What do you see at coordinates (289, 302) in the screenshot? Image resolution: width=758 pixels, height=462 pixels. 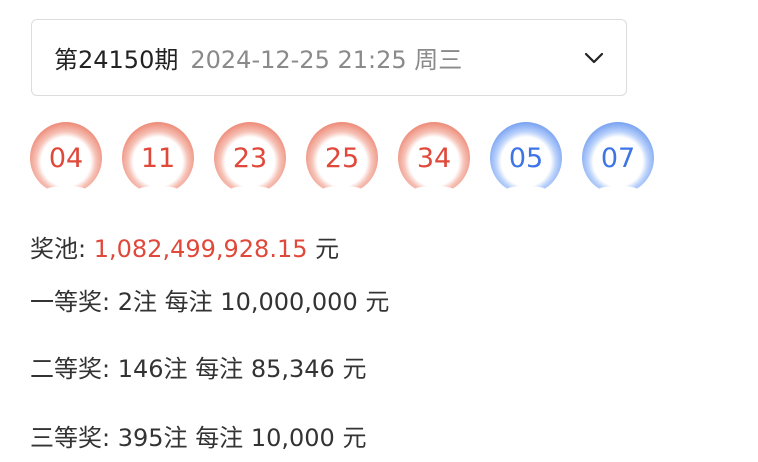 I see `prize-amount: 10,000,000` at bounding box center [289, 302].